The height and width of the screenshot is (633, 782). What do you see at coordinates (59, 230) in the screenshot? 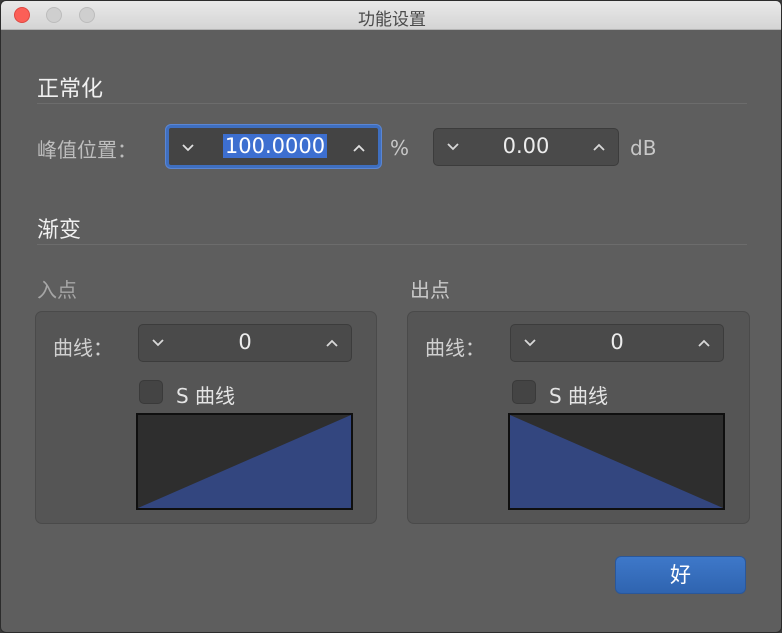
I see `fade-section-title: 渐变` at bounding box center [59, 230].